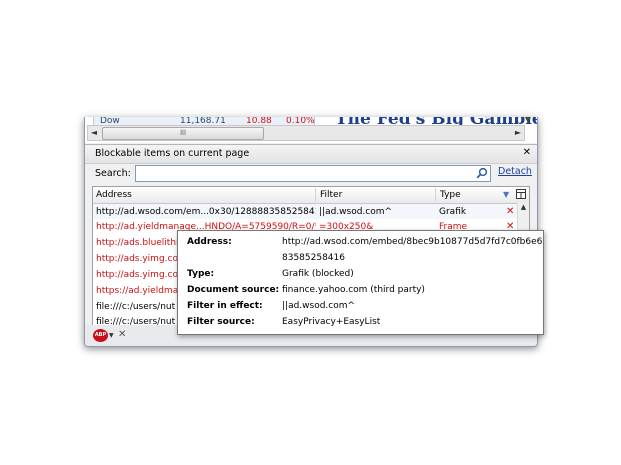  Describe the element at coordinates (523, 208) in the screenshot. I see `scroll-up-icon: ▲` at that location.